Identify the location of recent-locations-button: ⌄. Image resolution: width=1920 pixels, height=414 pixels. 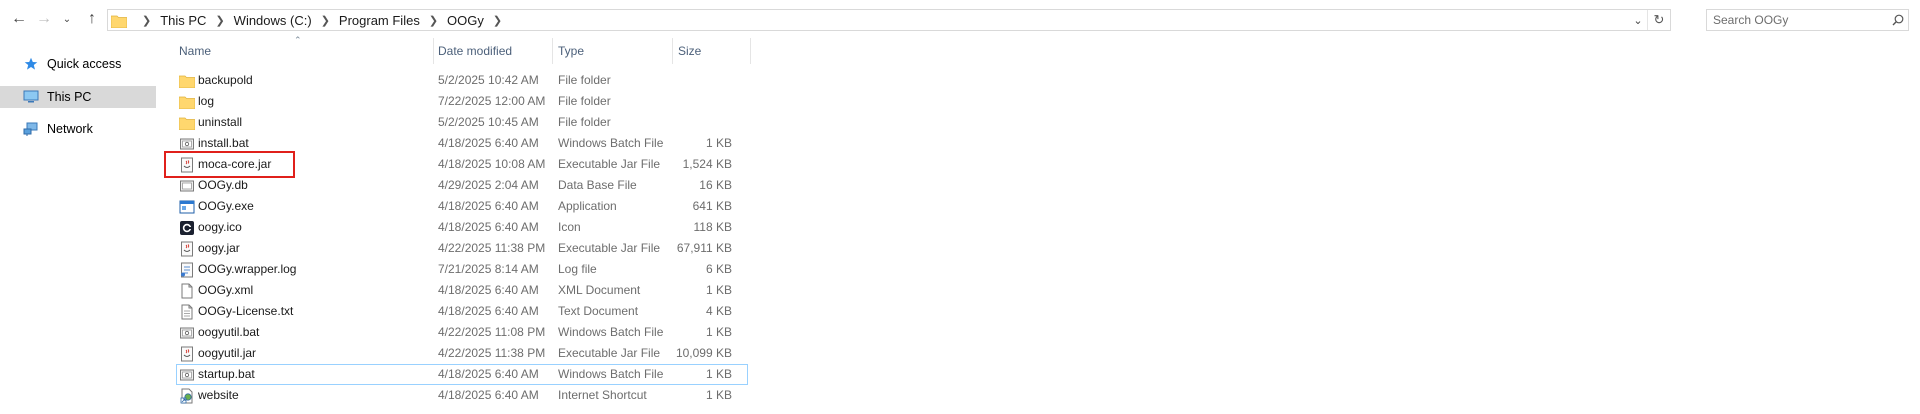
(67, 19).